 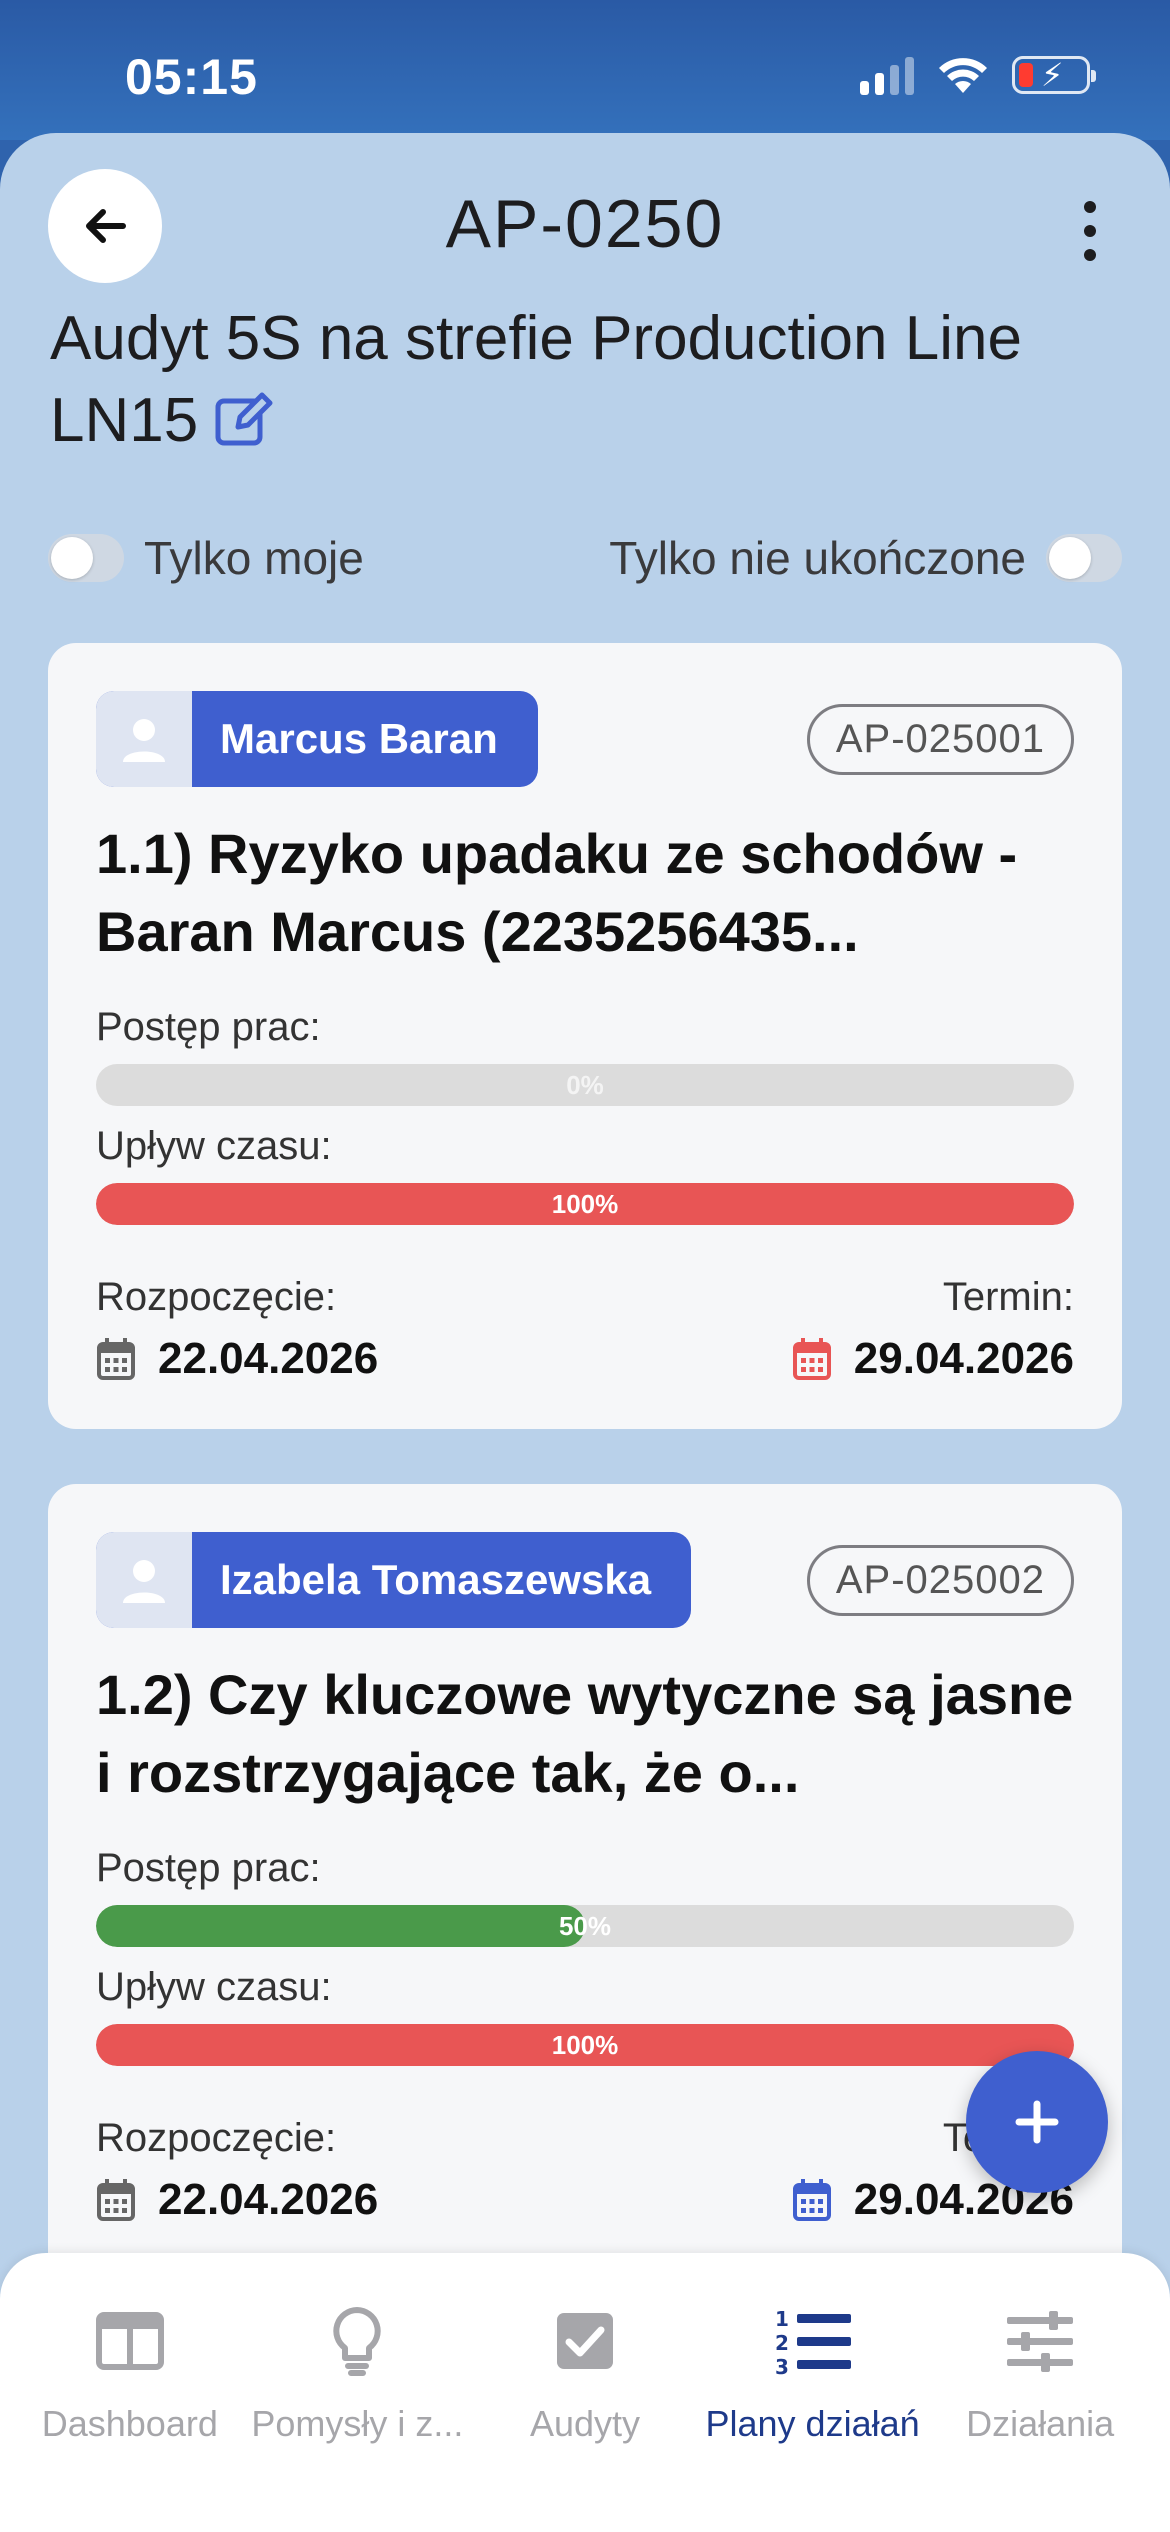 I want to click on progress-bar: 50%, so click(x=585, y=1926).